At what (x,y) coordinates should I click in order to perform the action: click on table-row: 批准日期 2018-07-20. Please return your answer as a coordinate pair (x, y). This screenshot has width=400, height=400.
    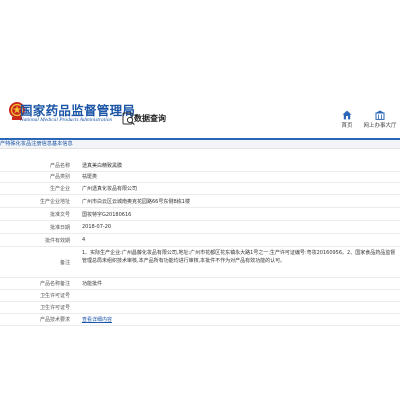
    Looking at the image, I should click on (200, 229).